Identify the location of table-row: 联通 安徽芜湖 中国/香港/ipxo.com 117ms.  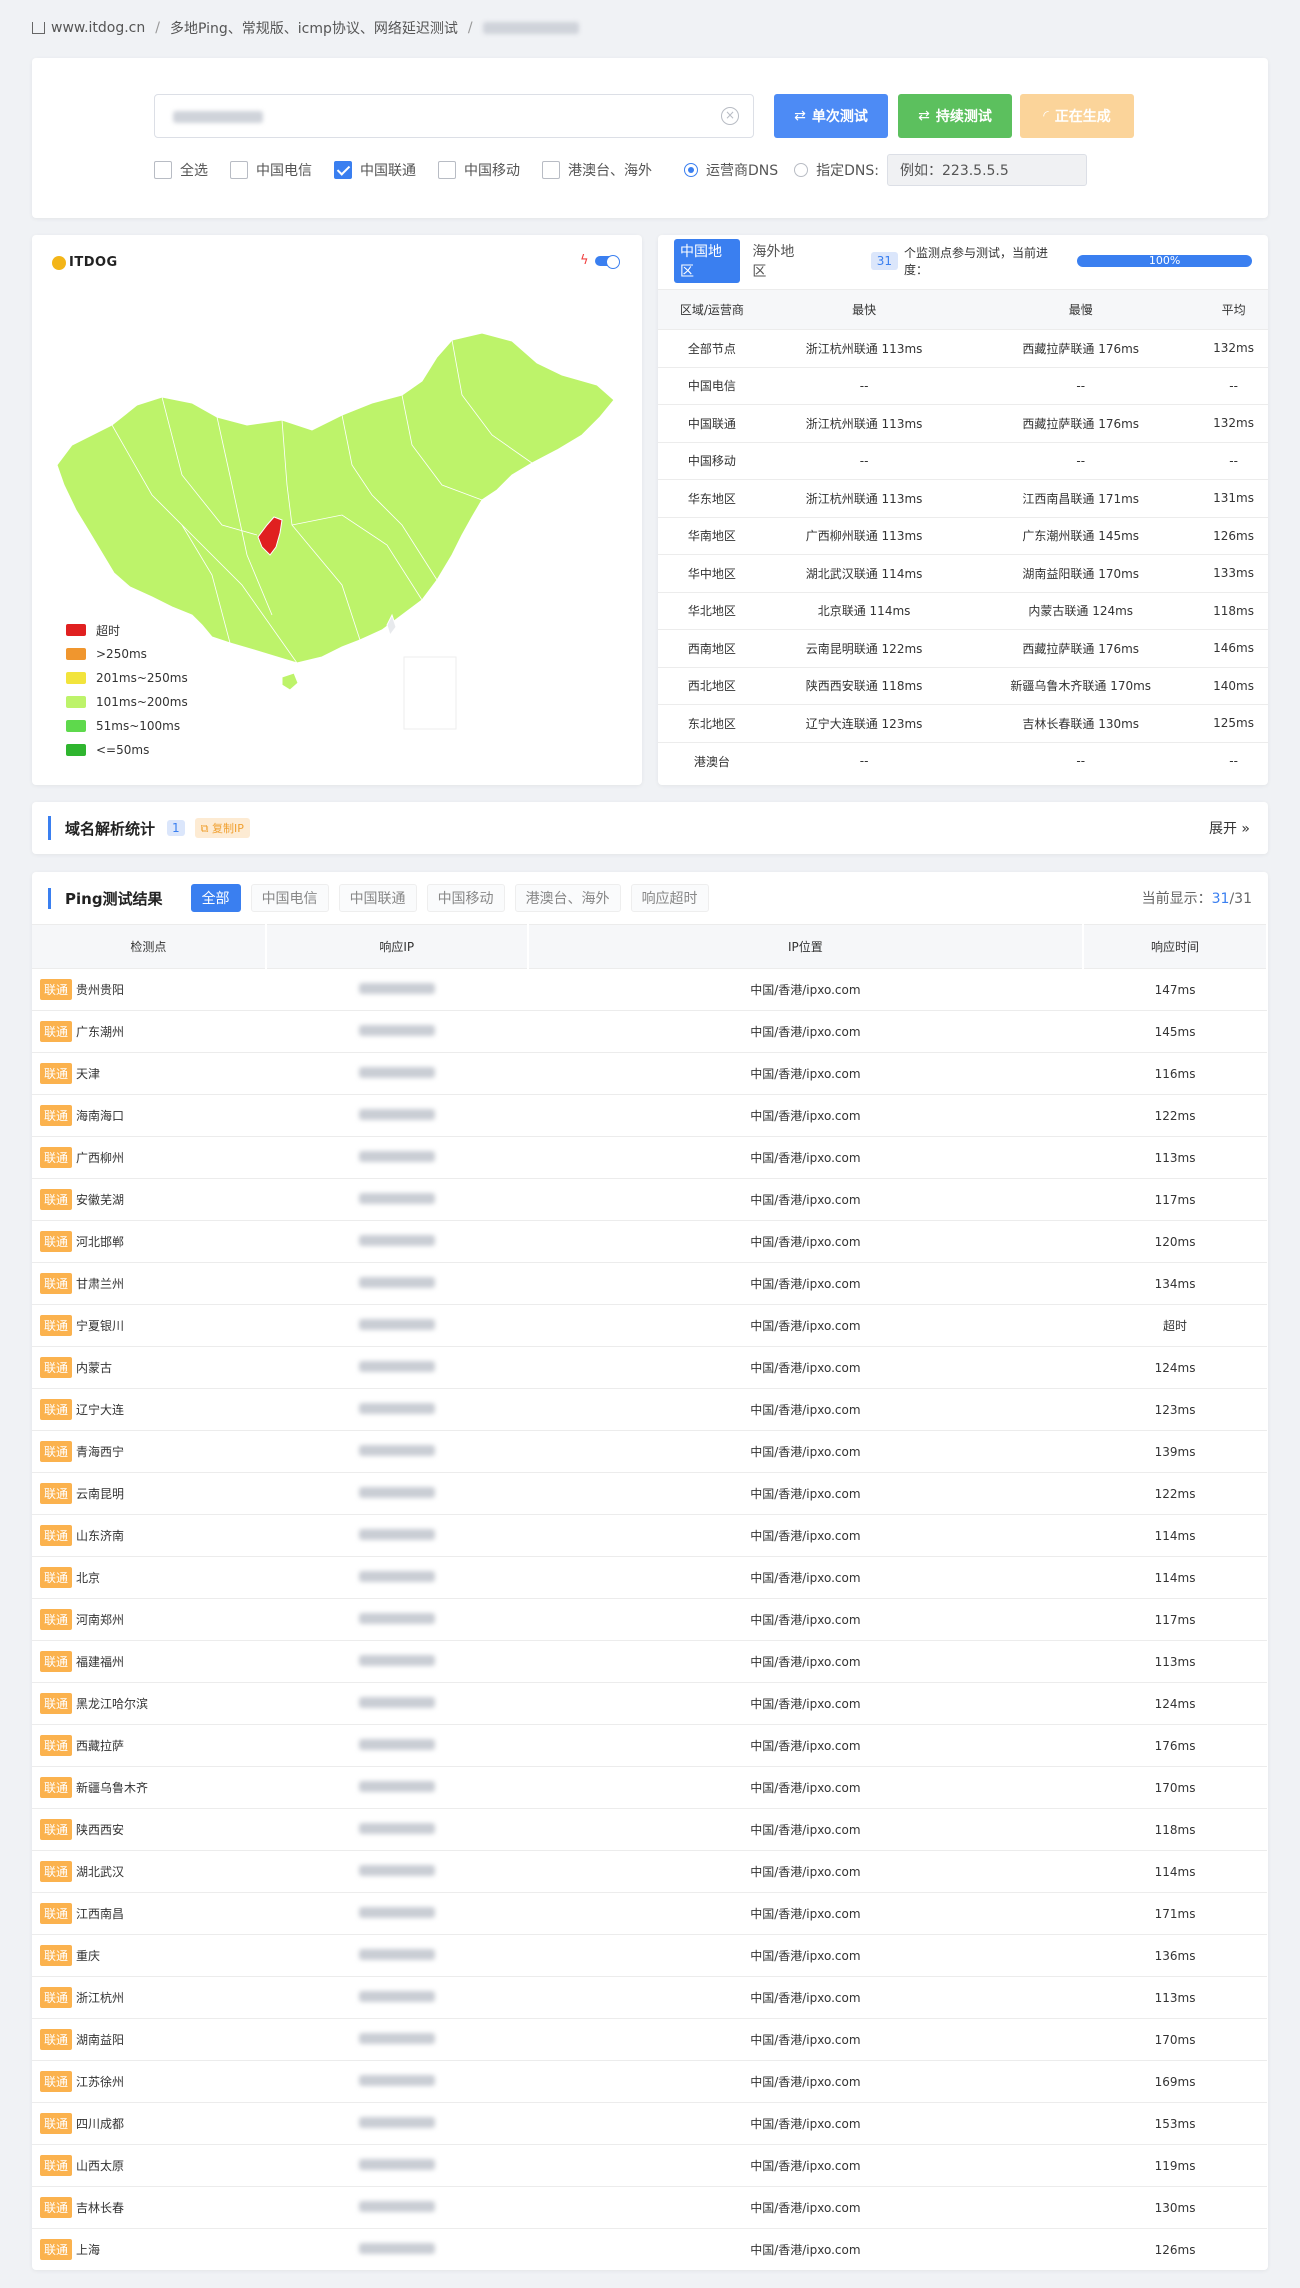
(649, 1199).